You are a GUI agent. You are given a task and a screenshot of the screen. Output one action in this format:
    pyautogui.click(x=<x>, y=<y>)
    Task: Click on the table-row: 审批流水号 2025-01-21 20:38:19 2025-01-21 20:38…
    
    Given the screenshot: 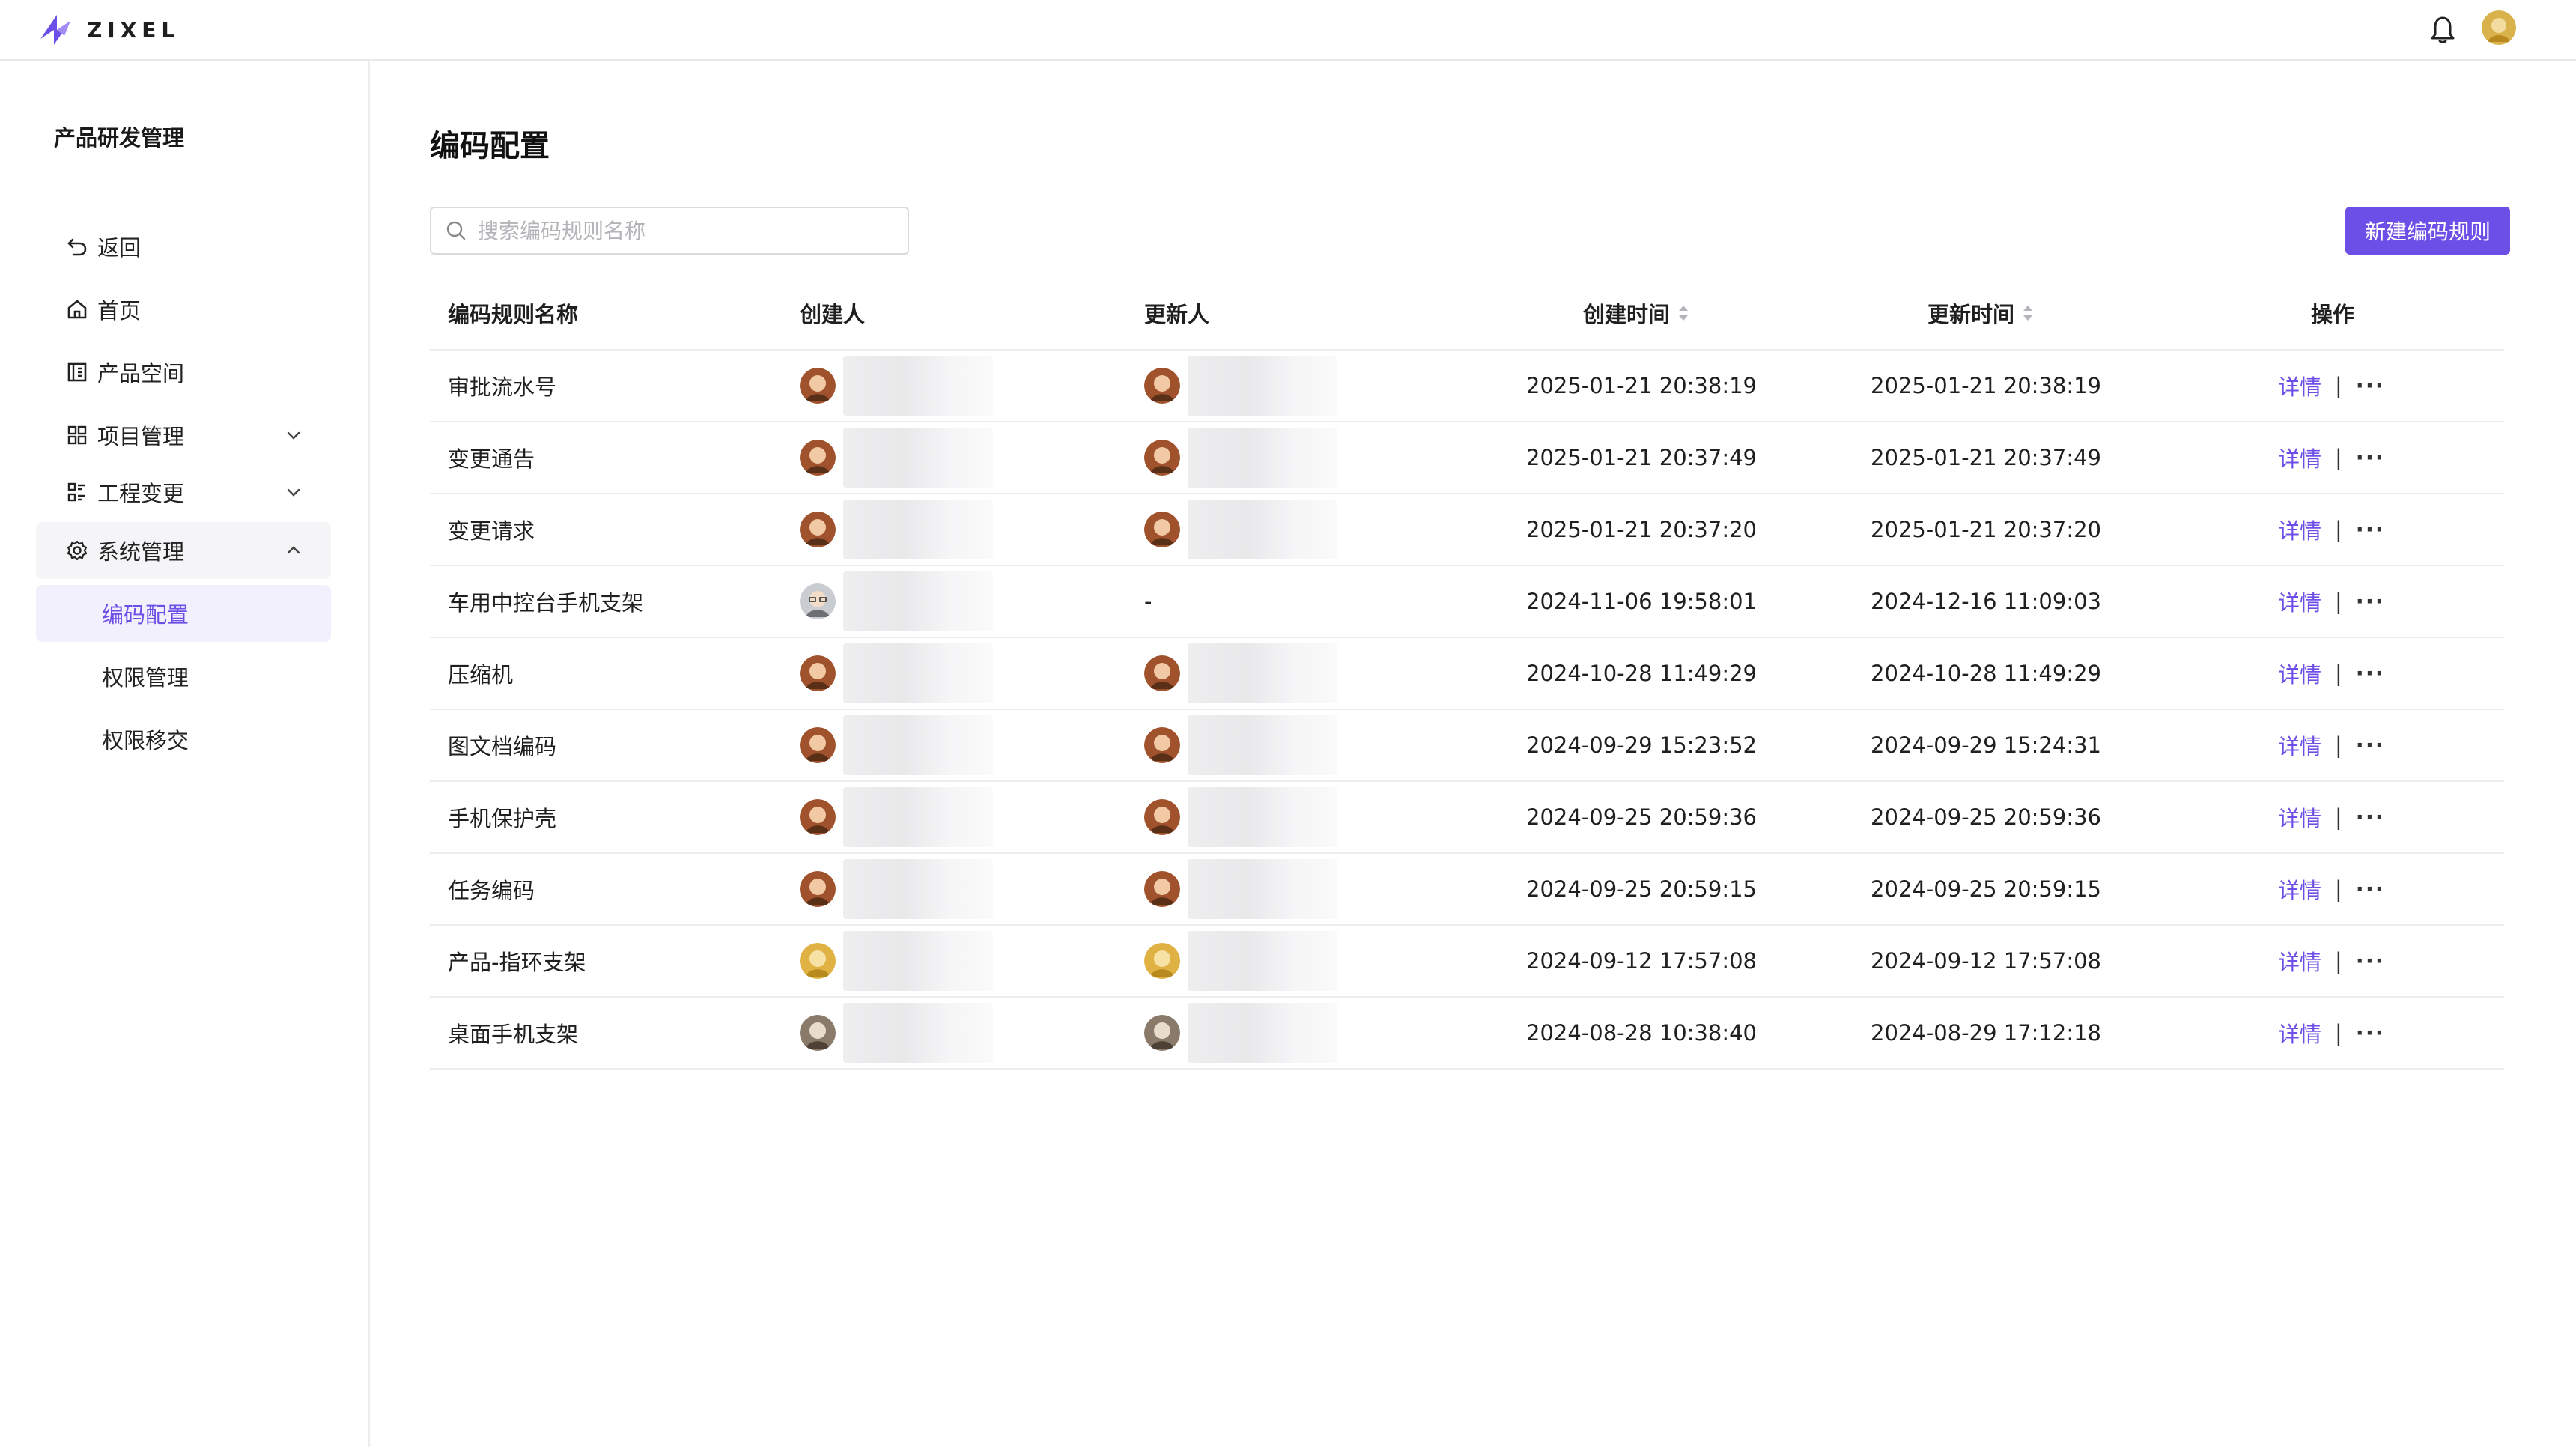 What is the action you would take?
    pyautogui.click(x=1467, y=386)
    